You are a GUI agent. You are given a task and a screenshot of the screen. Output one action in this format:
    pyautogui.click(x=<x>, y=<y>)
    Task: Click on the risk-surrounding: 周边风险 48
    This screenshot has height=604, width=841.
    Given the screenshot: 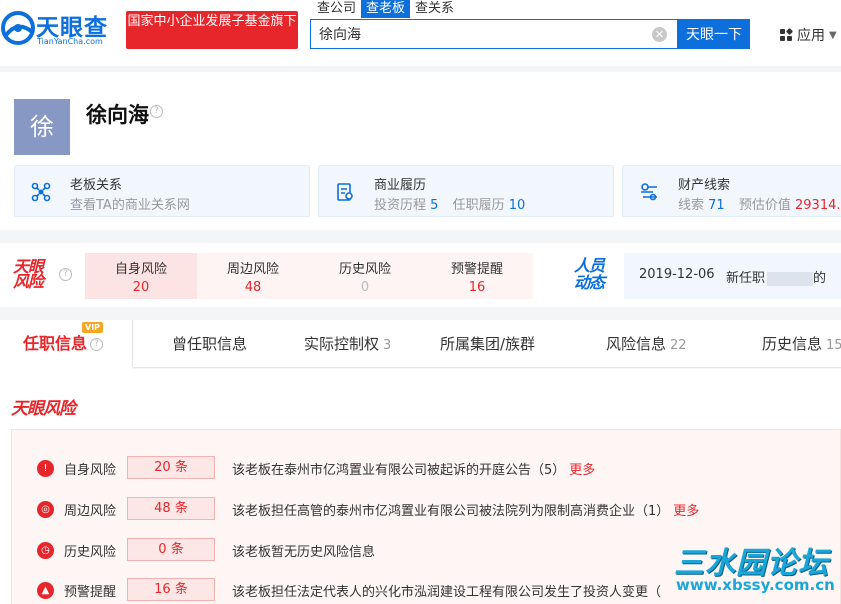 What is the action you would take?
    pyautogui.click(x=253, y=276)
    